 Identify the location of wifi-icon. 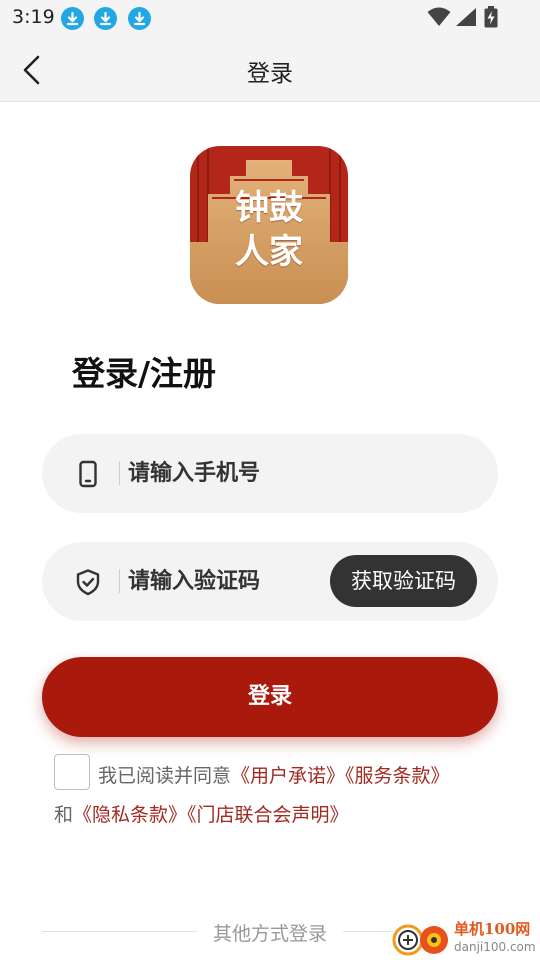
(439, 16).